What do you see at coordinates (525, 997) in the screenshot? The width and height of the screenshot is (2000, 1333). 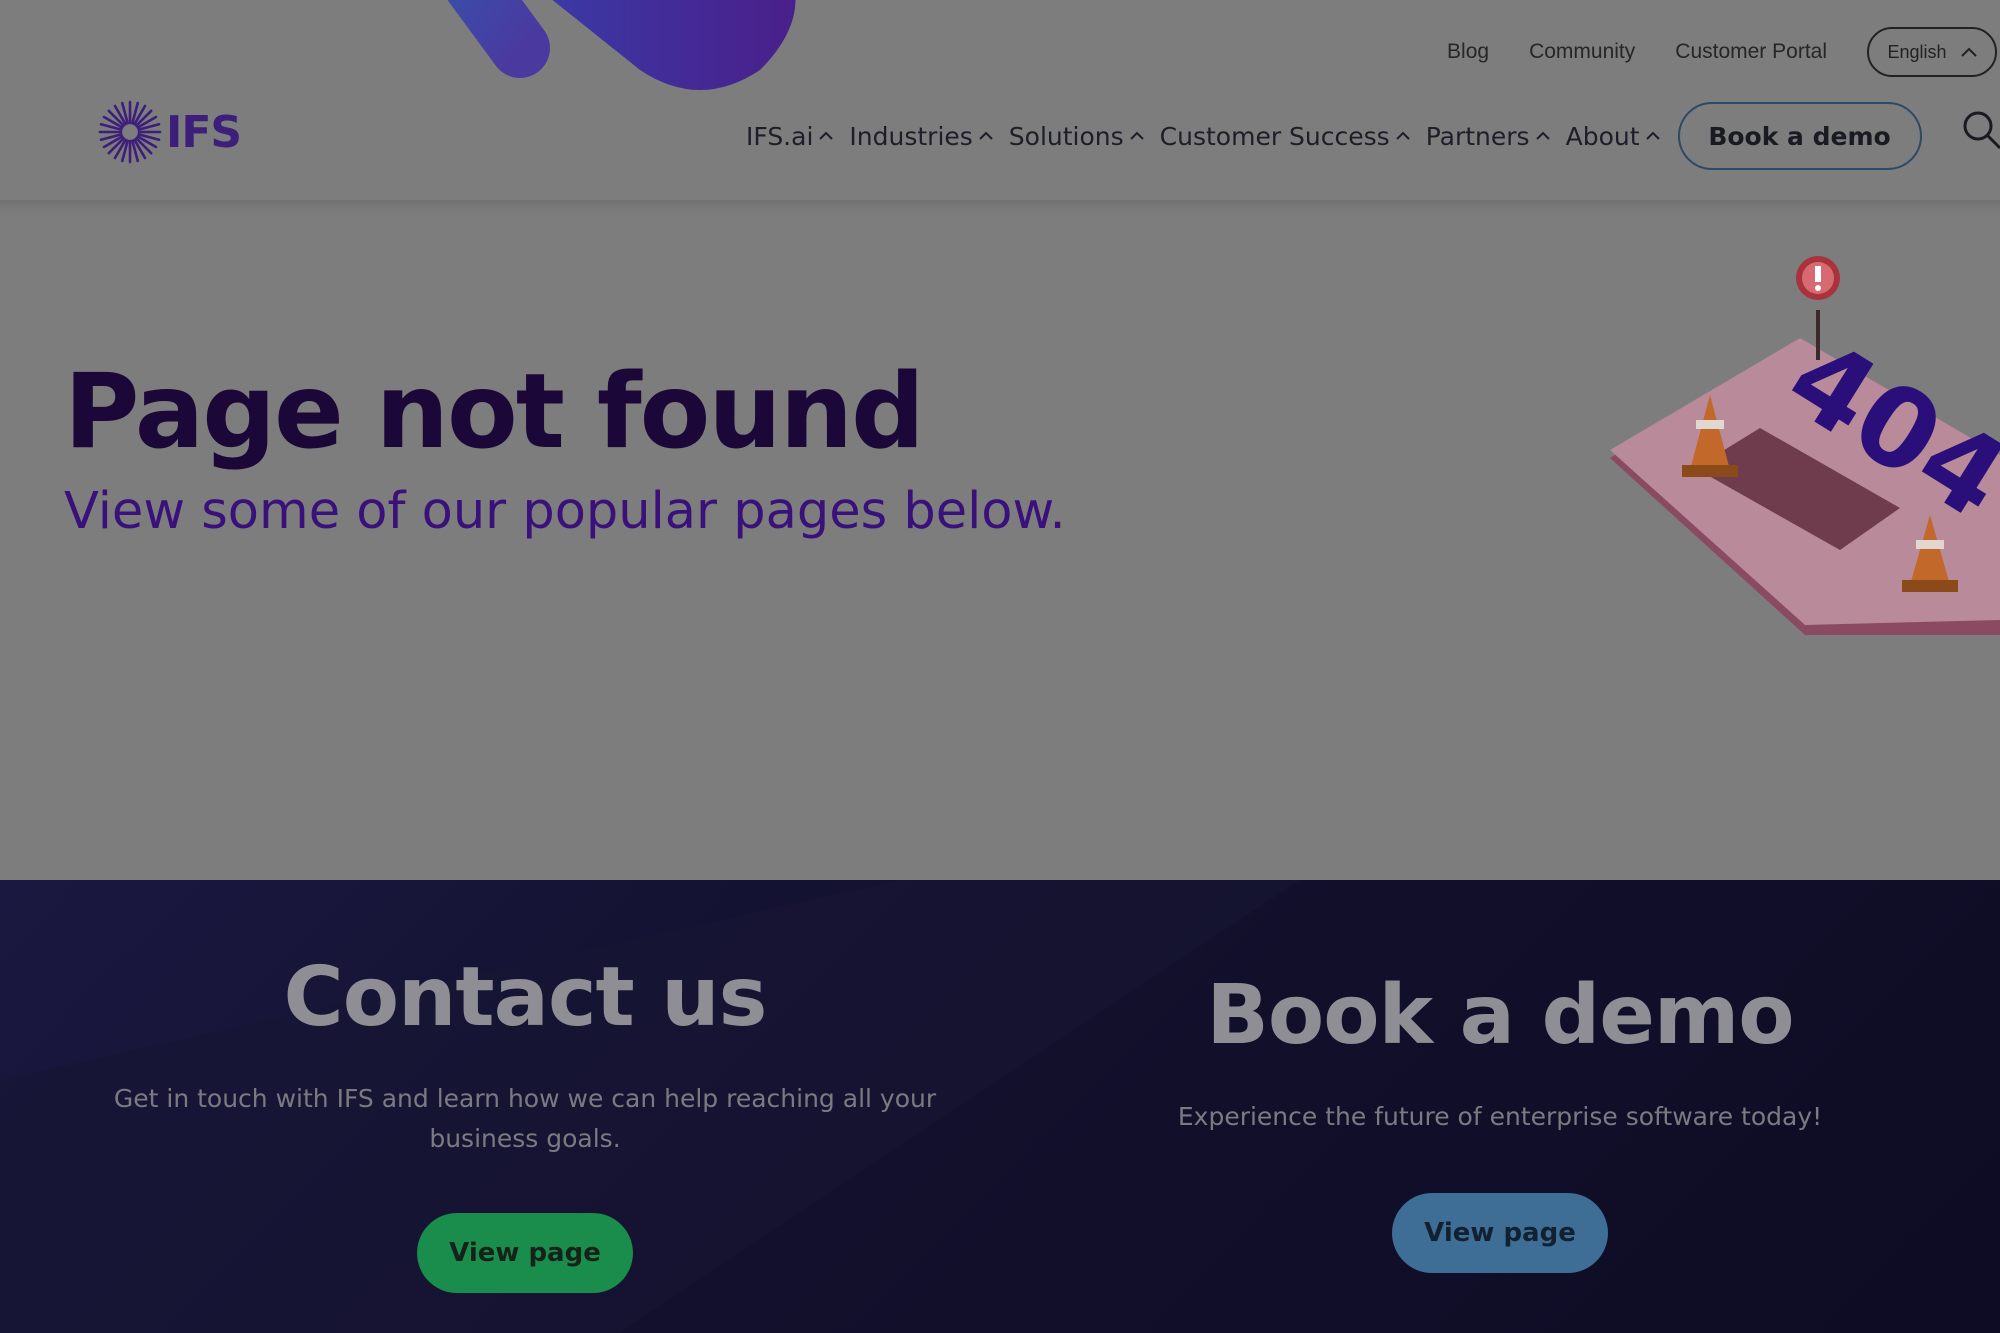 I see `contact-title: Contact us` at bounding box center [525, 997].